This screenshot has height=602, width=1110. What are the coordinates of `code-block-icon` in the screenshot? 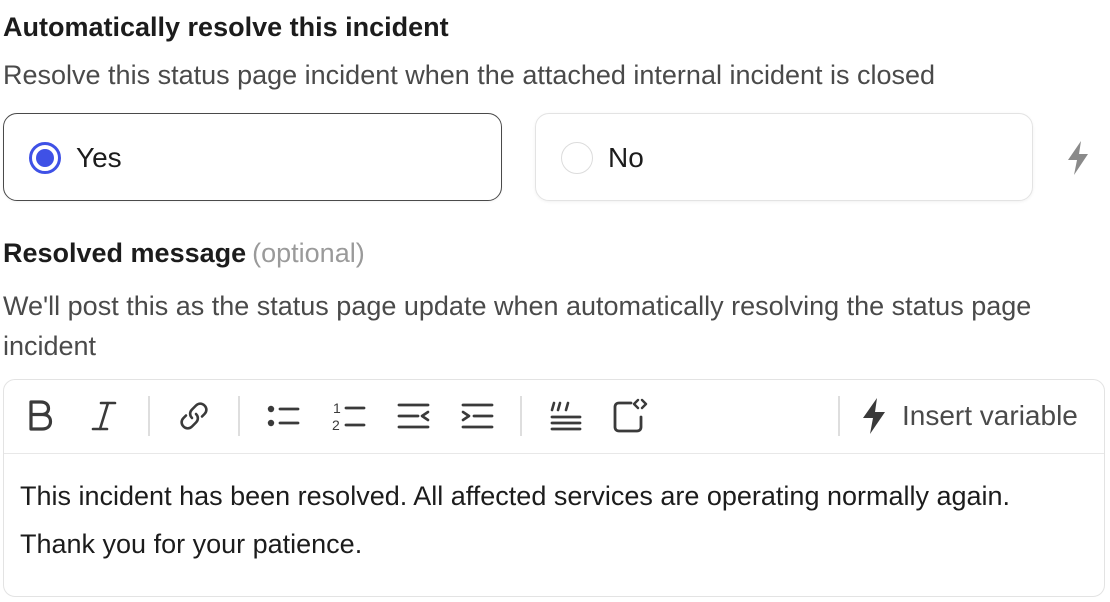 It's located at (630, 416).